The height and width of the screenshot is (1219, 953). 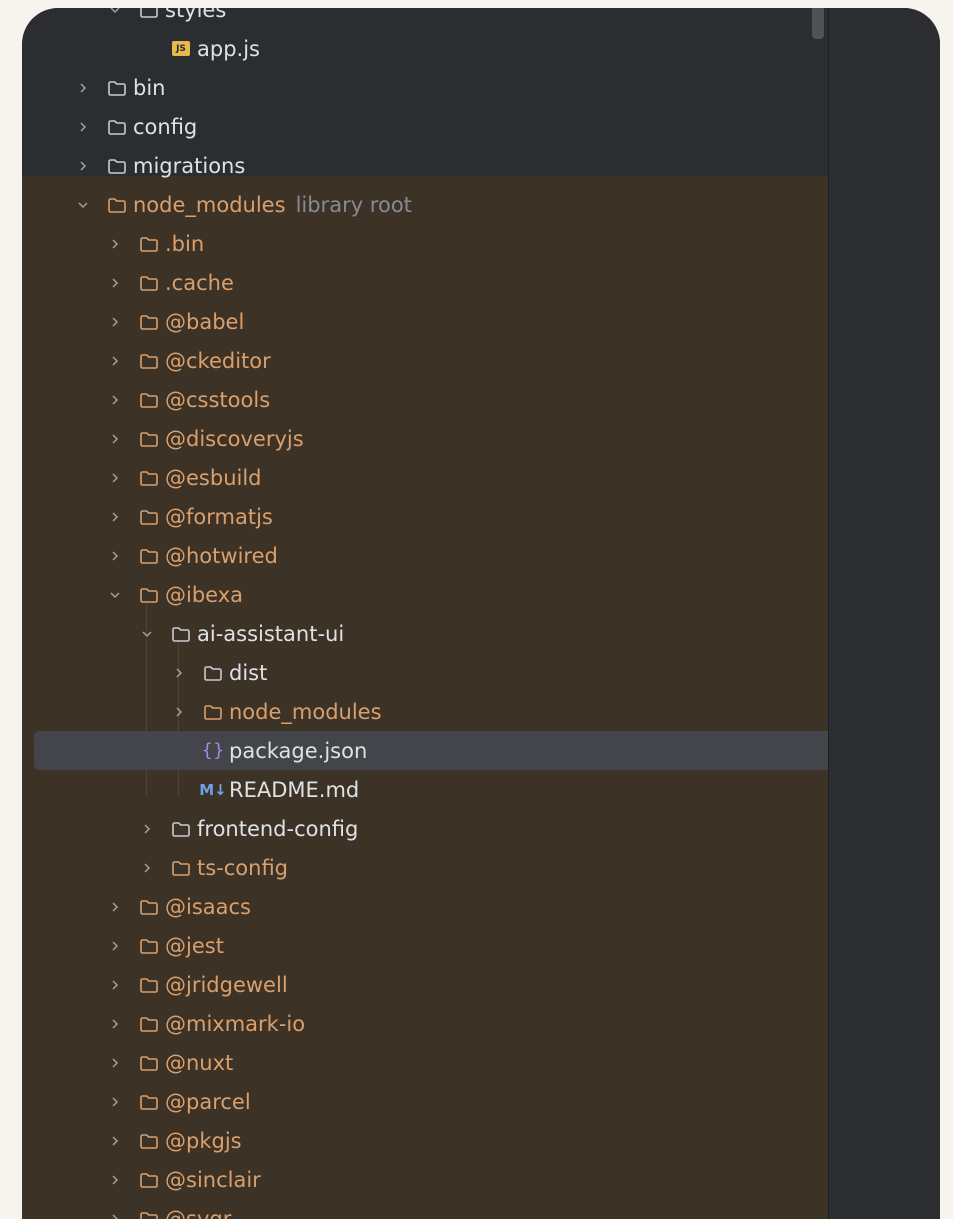 What do you see at coordinates (425, 1062) in the screenshot?
I see `tree-folder-row: @nuxt` at bounding box center [425, 1062].